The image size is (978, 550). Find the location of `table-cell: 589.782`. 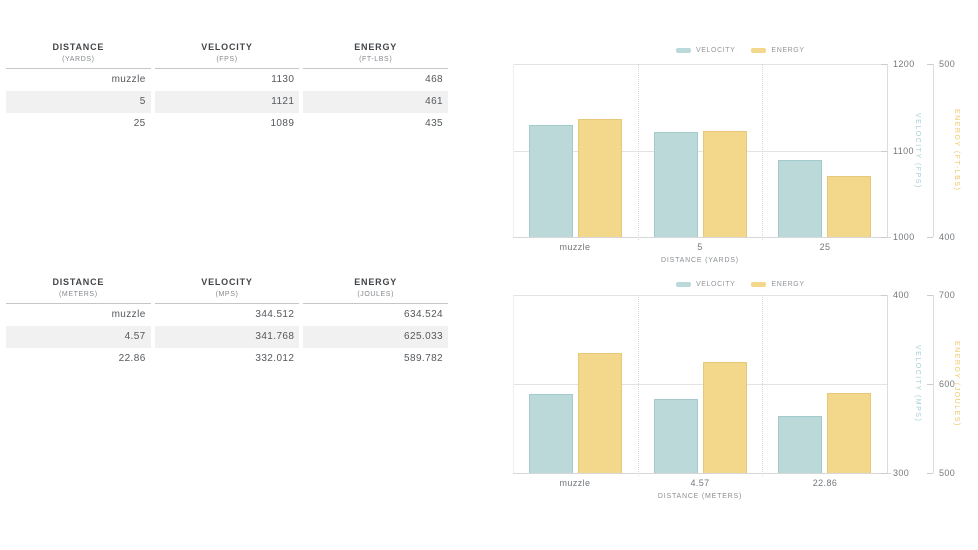

table-cell: 589.782 is located at coordinates (423, 358).